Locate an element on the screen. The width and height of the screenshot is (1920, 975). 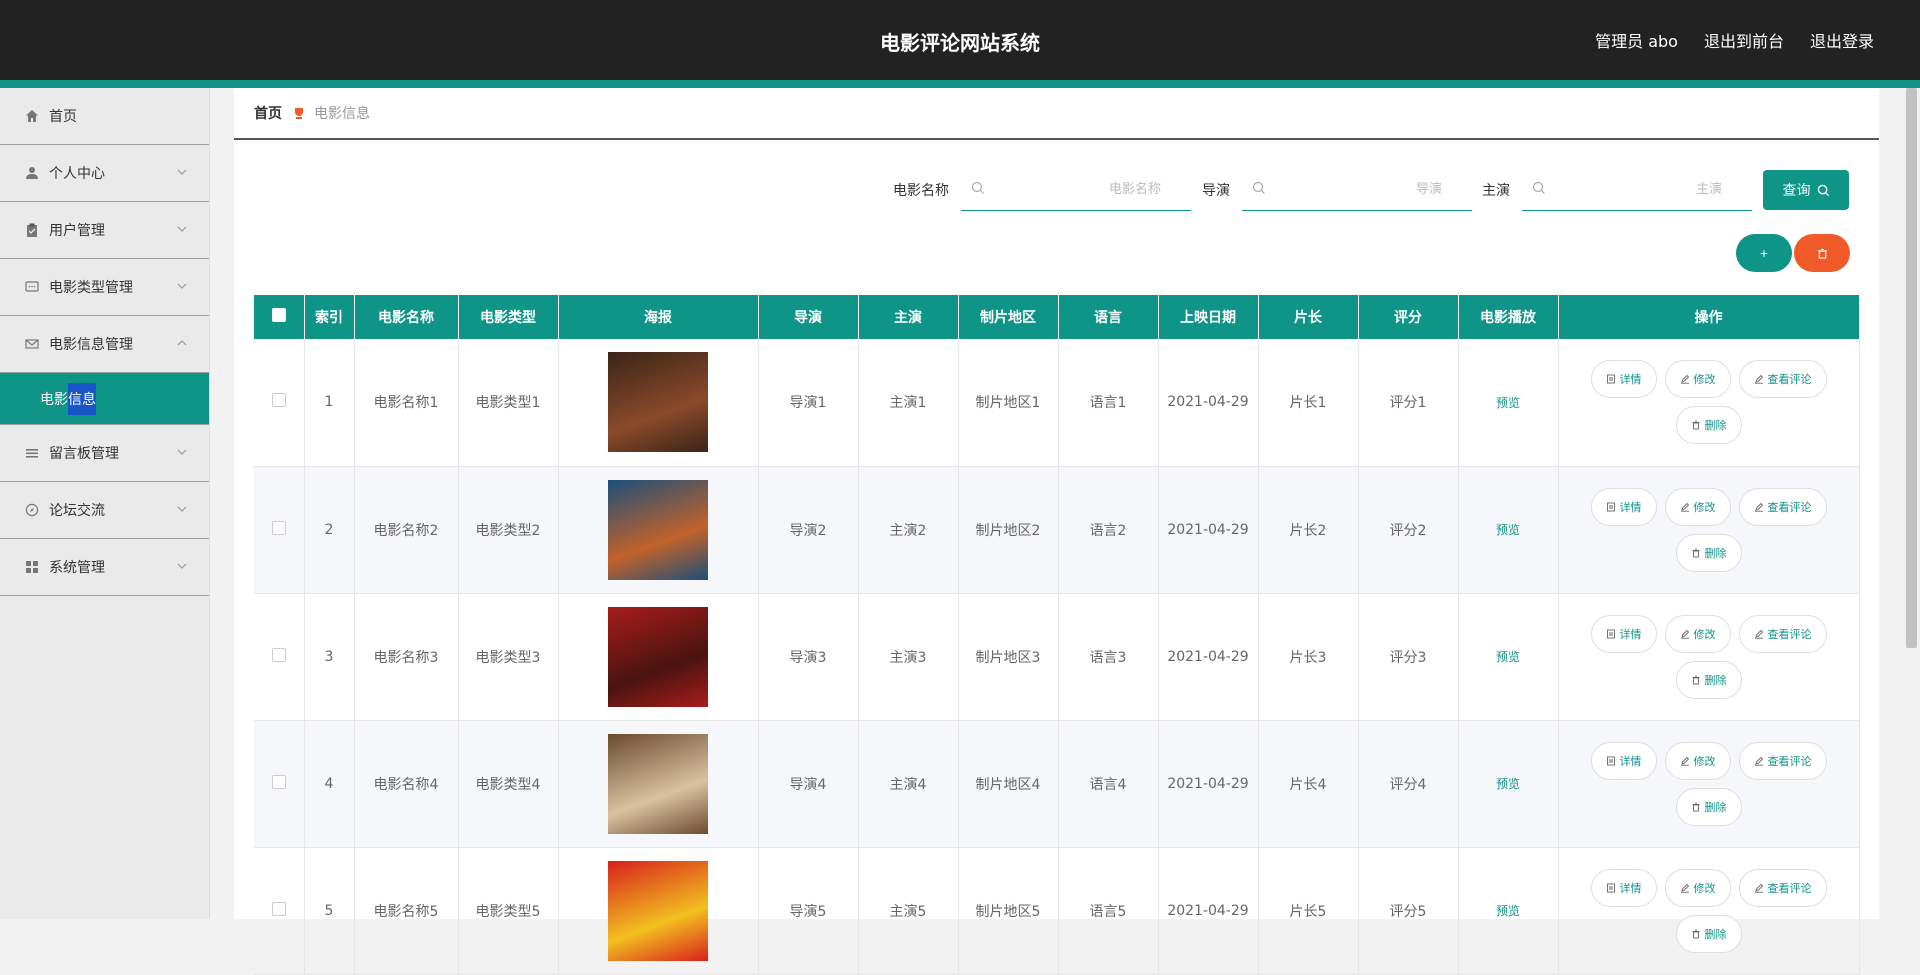
cell-language: 语言1 is located at coordinates (1108, 403).